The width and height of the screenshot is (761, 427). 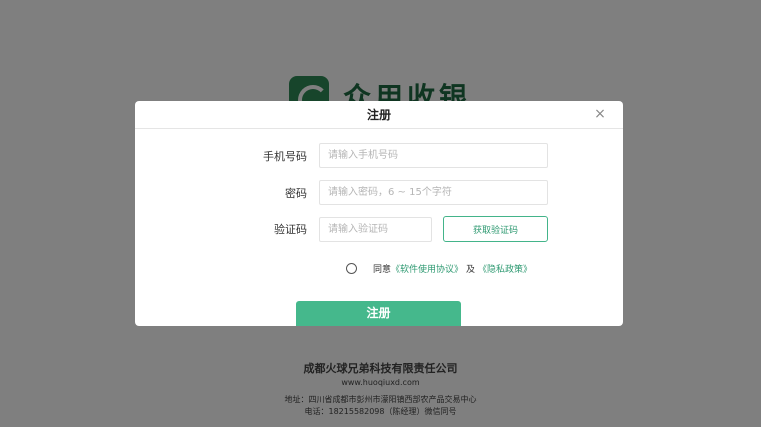 What do you see at coordinates (382, 270) in the screenshot?
I see `agree-prefix: 同意` at bounding box center [382, 270].